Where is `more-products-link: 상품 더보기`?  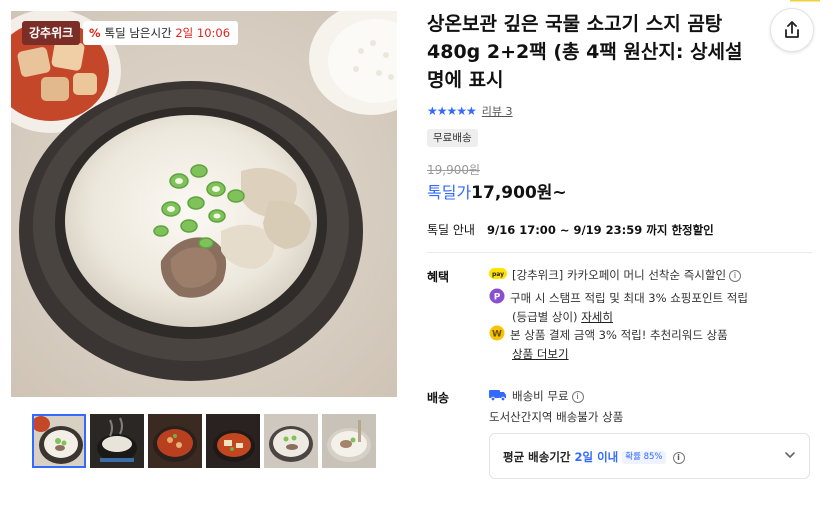 more-products-link: 상품 더보기 is located at coordinates (540, 354).